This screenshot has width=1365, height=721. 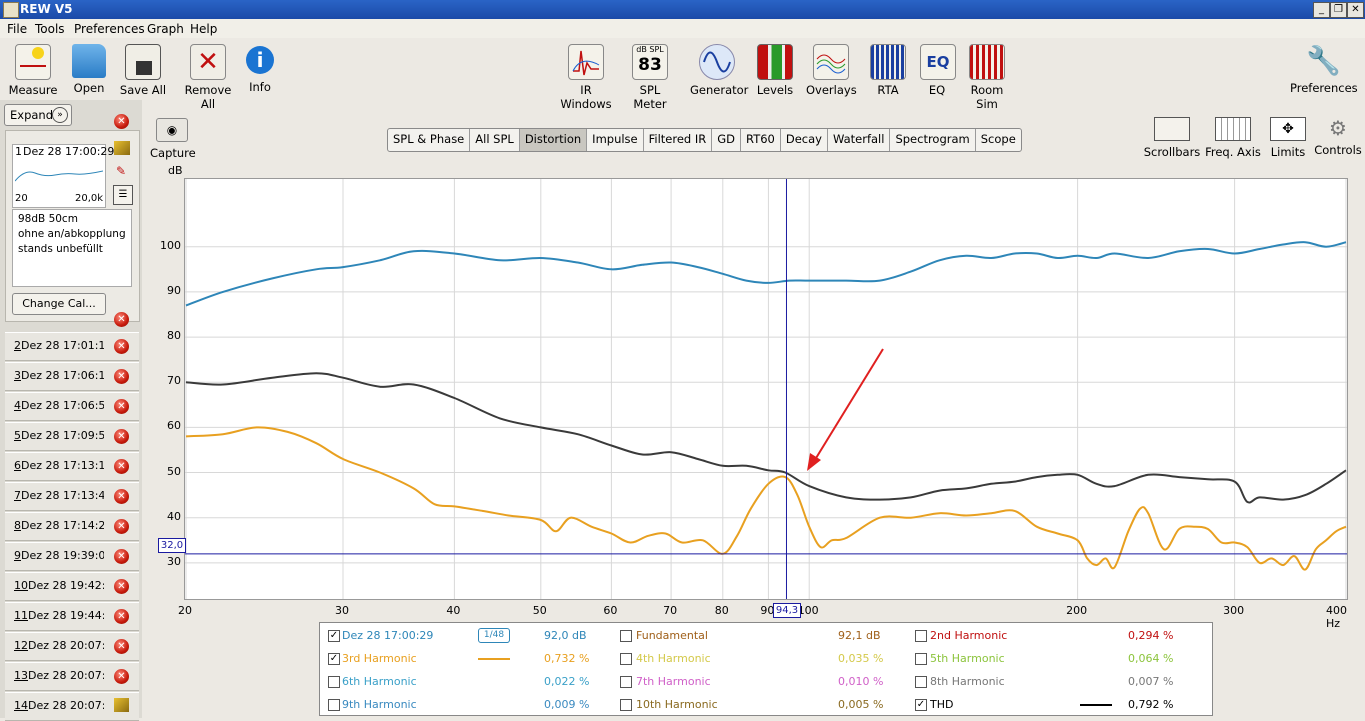 I want to click on open-button: Open, so click(x=89, y=67).